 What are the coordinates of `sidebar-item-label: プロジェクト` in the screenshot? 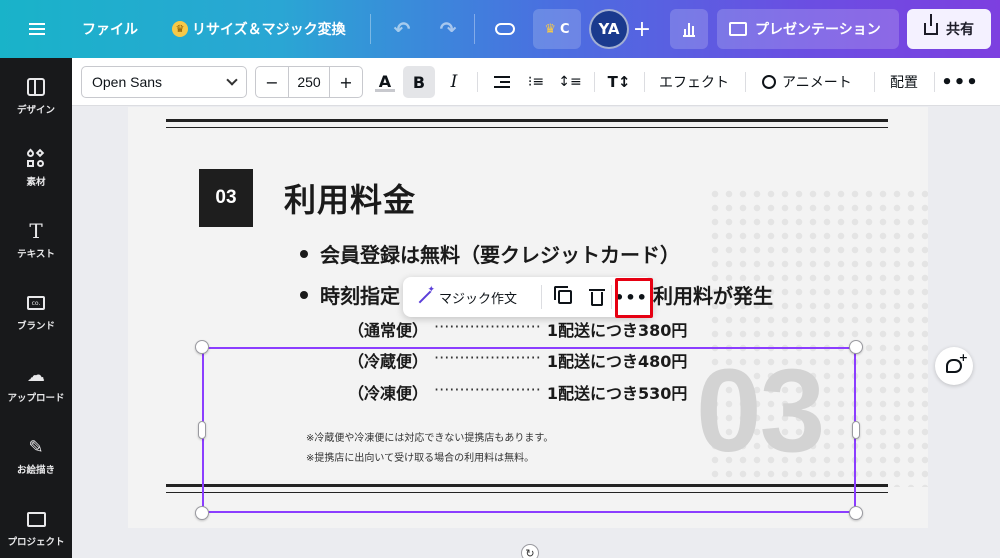 It's located at (36, 542).